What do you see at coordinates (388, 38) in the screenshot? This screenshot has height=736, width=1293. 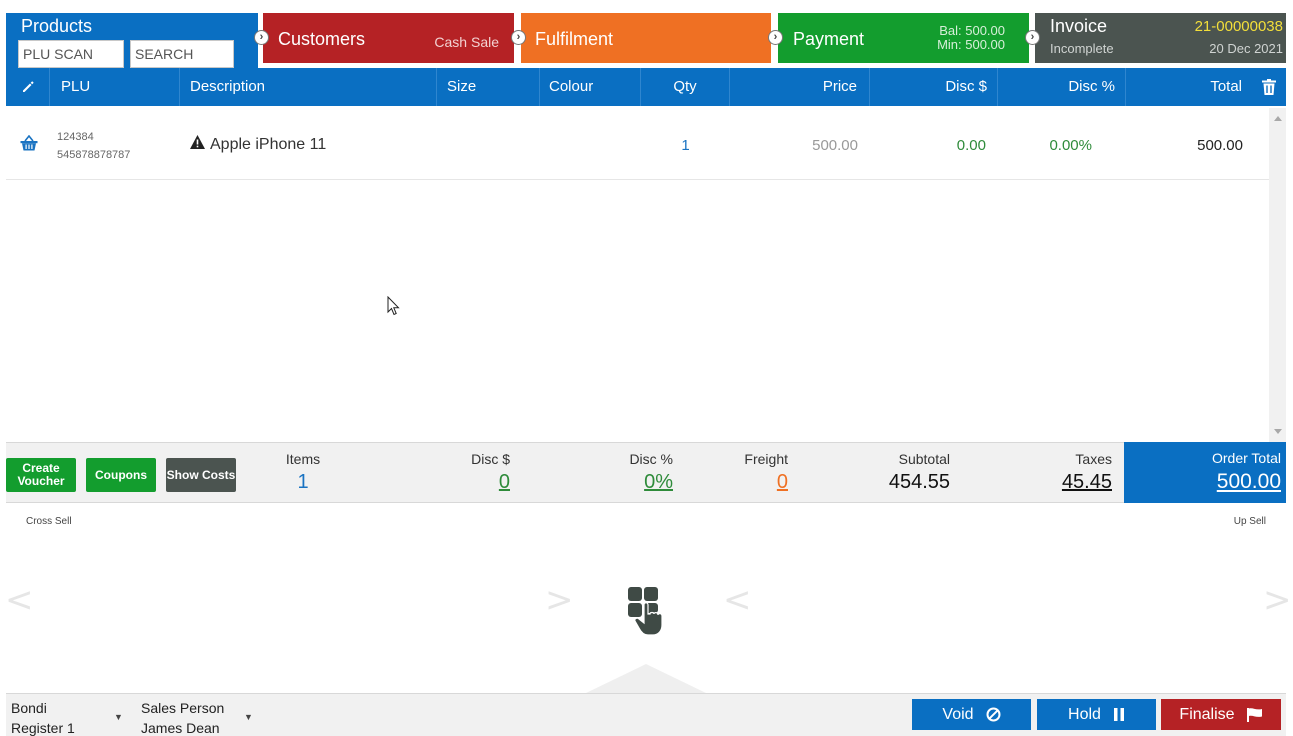 I see `step-customers: Customers Cash Sale` at bounding box center [388, 38].